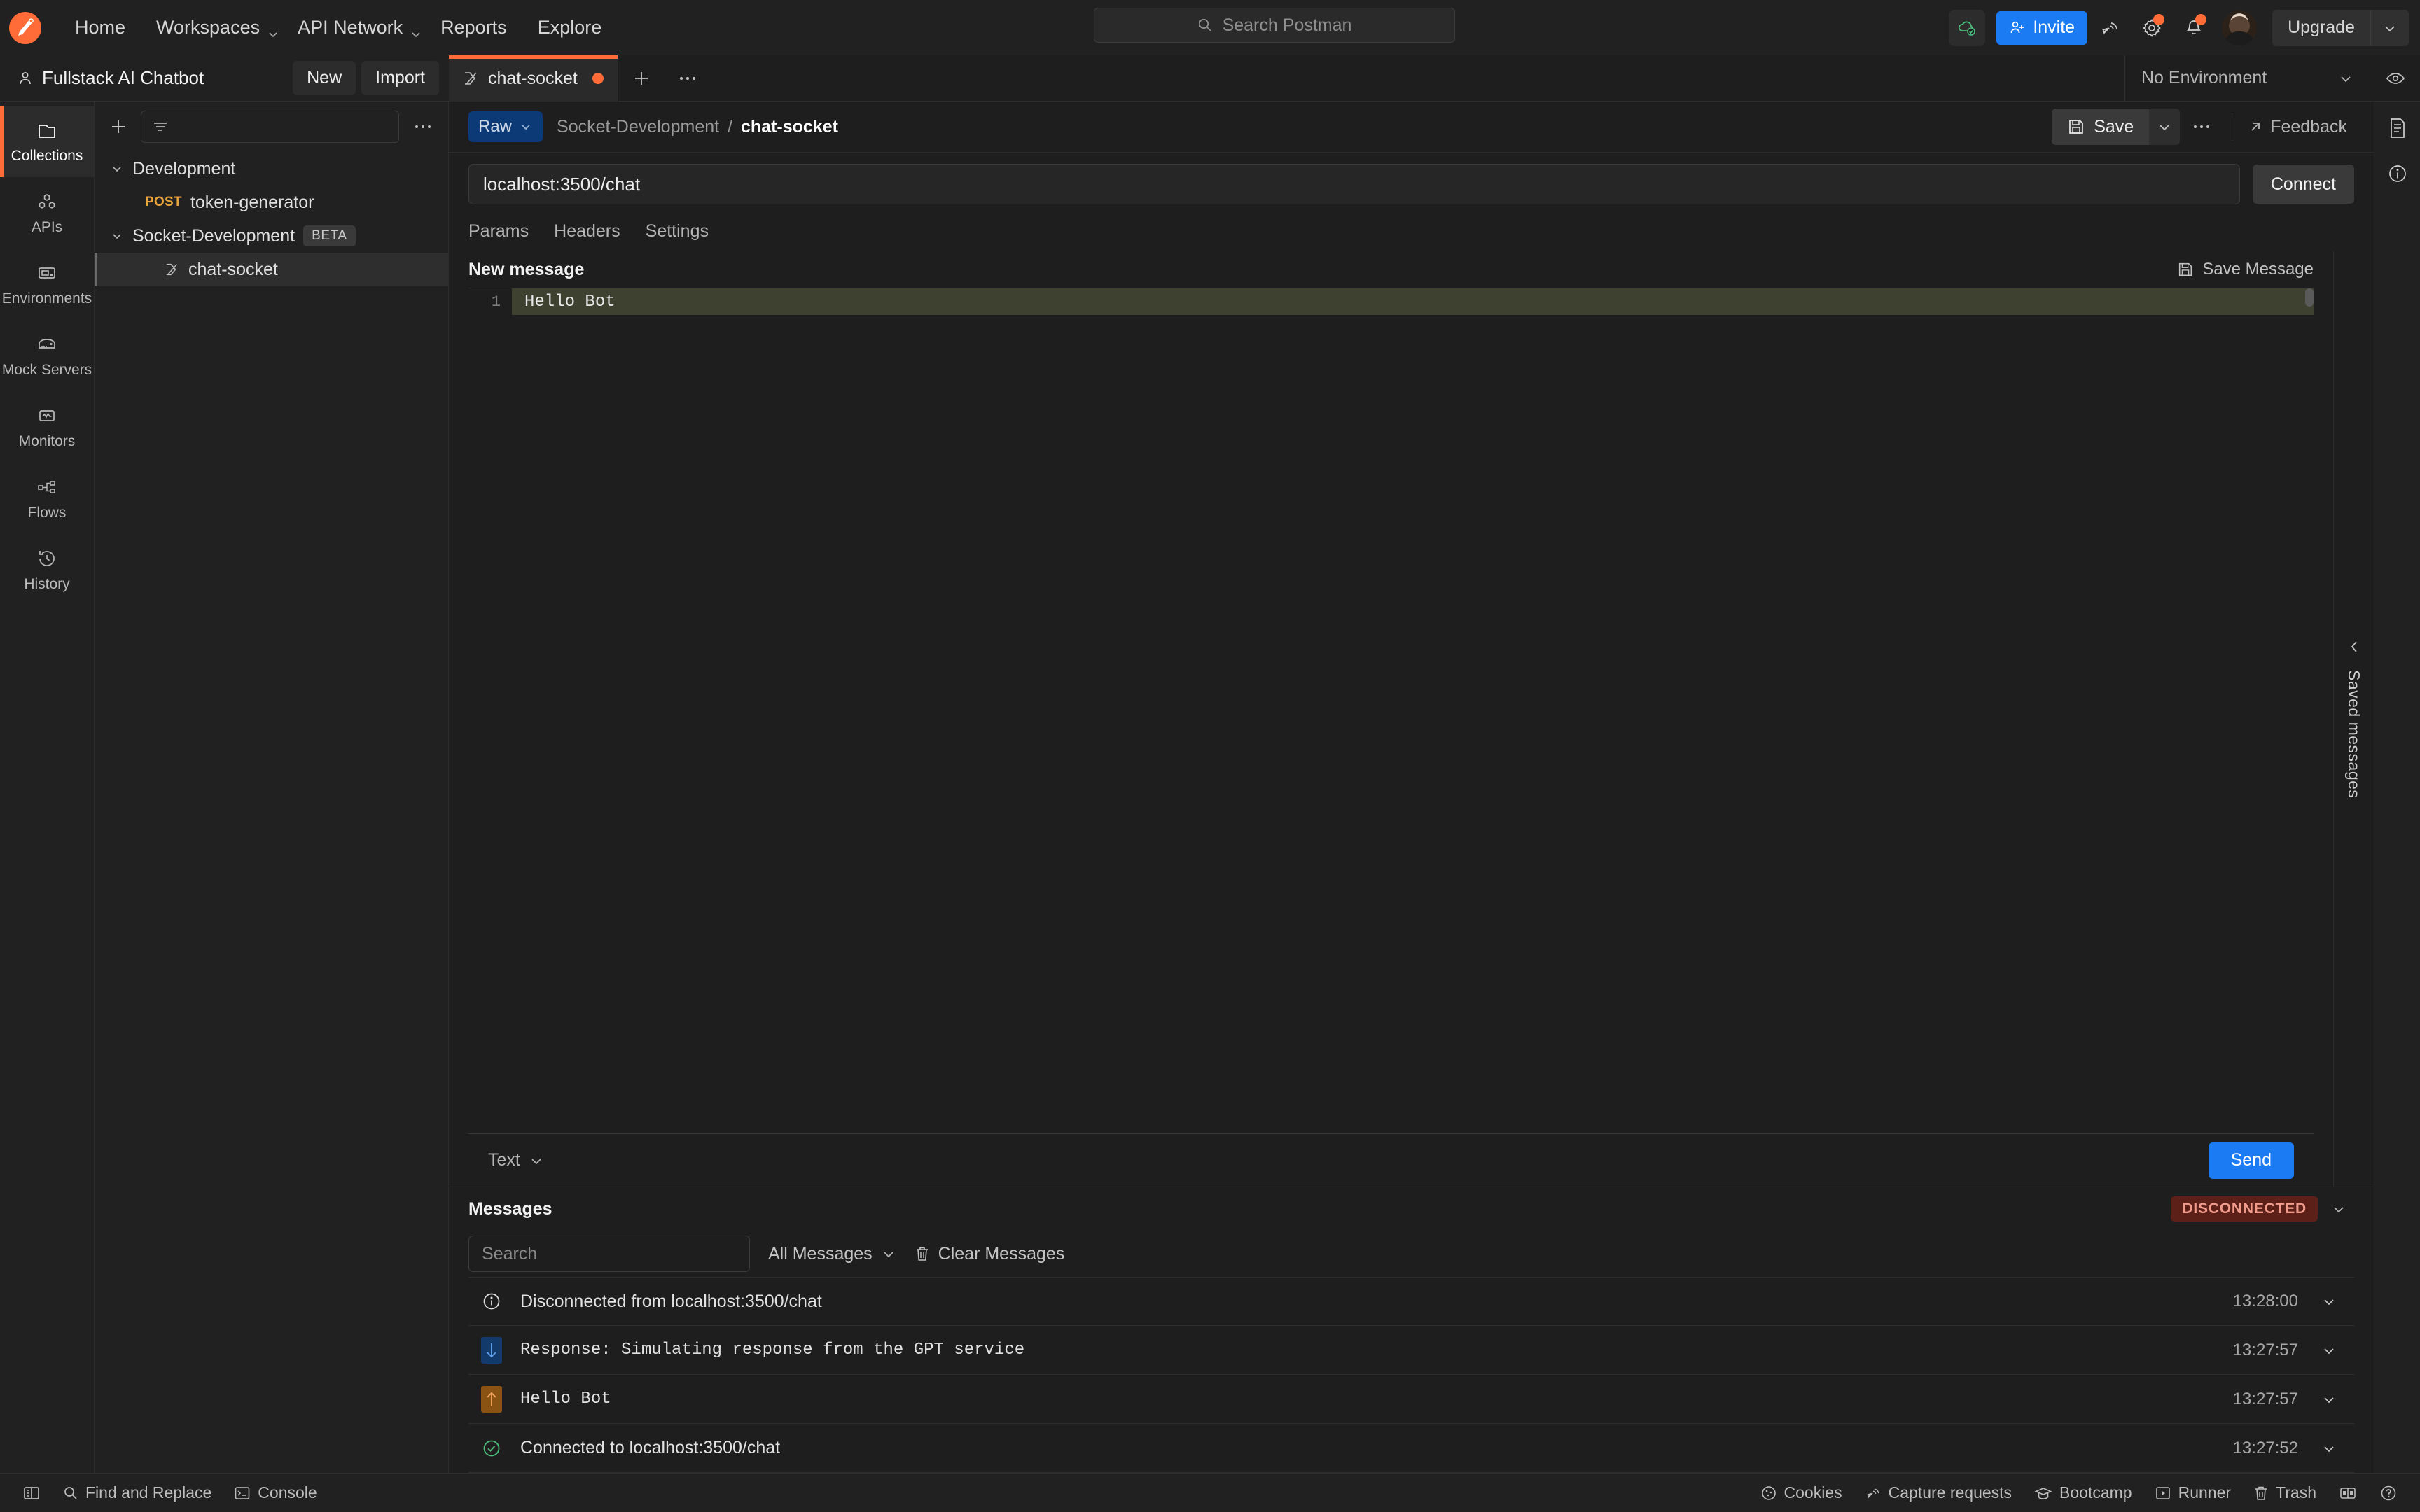 This screenshot has height=1512, width=2420. I want to click on messages-collapse-button, so click(2338, 1208).